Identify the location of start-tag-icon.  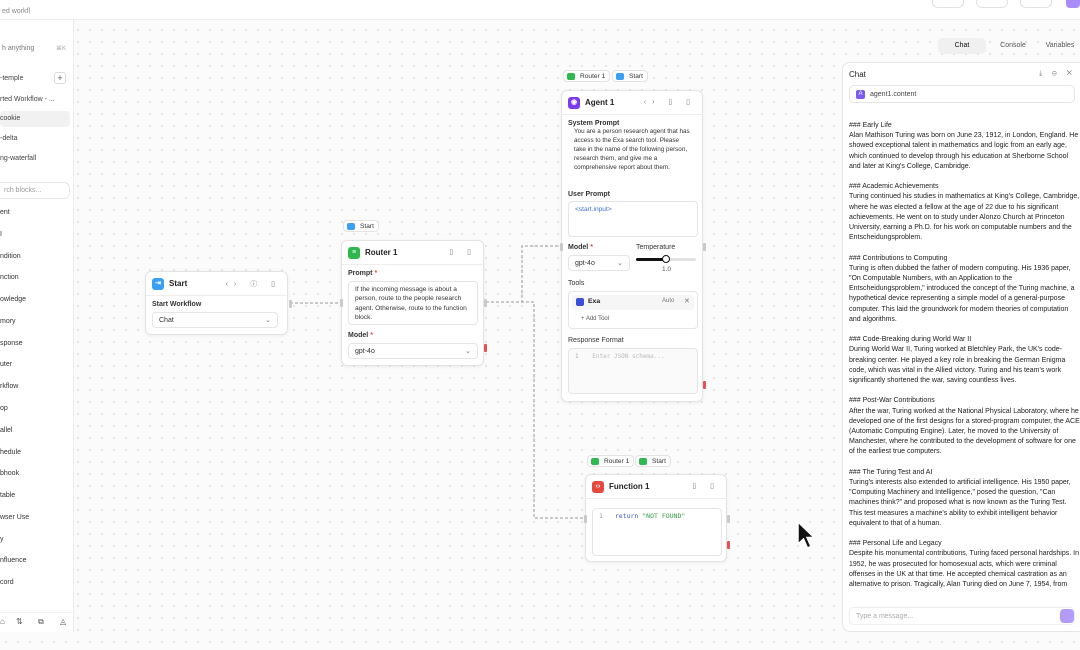
(643, 461).